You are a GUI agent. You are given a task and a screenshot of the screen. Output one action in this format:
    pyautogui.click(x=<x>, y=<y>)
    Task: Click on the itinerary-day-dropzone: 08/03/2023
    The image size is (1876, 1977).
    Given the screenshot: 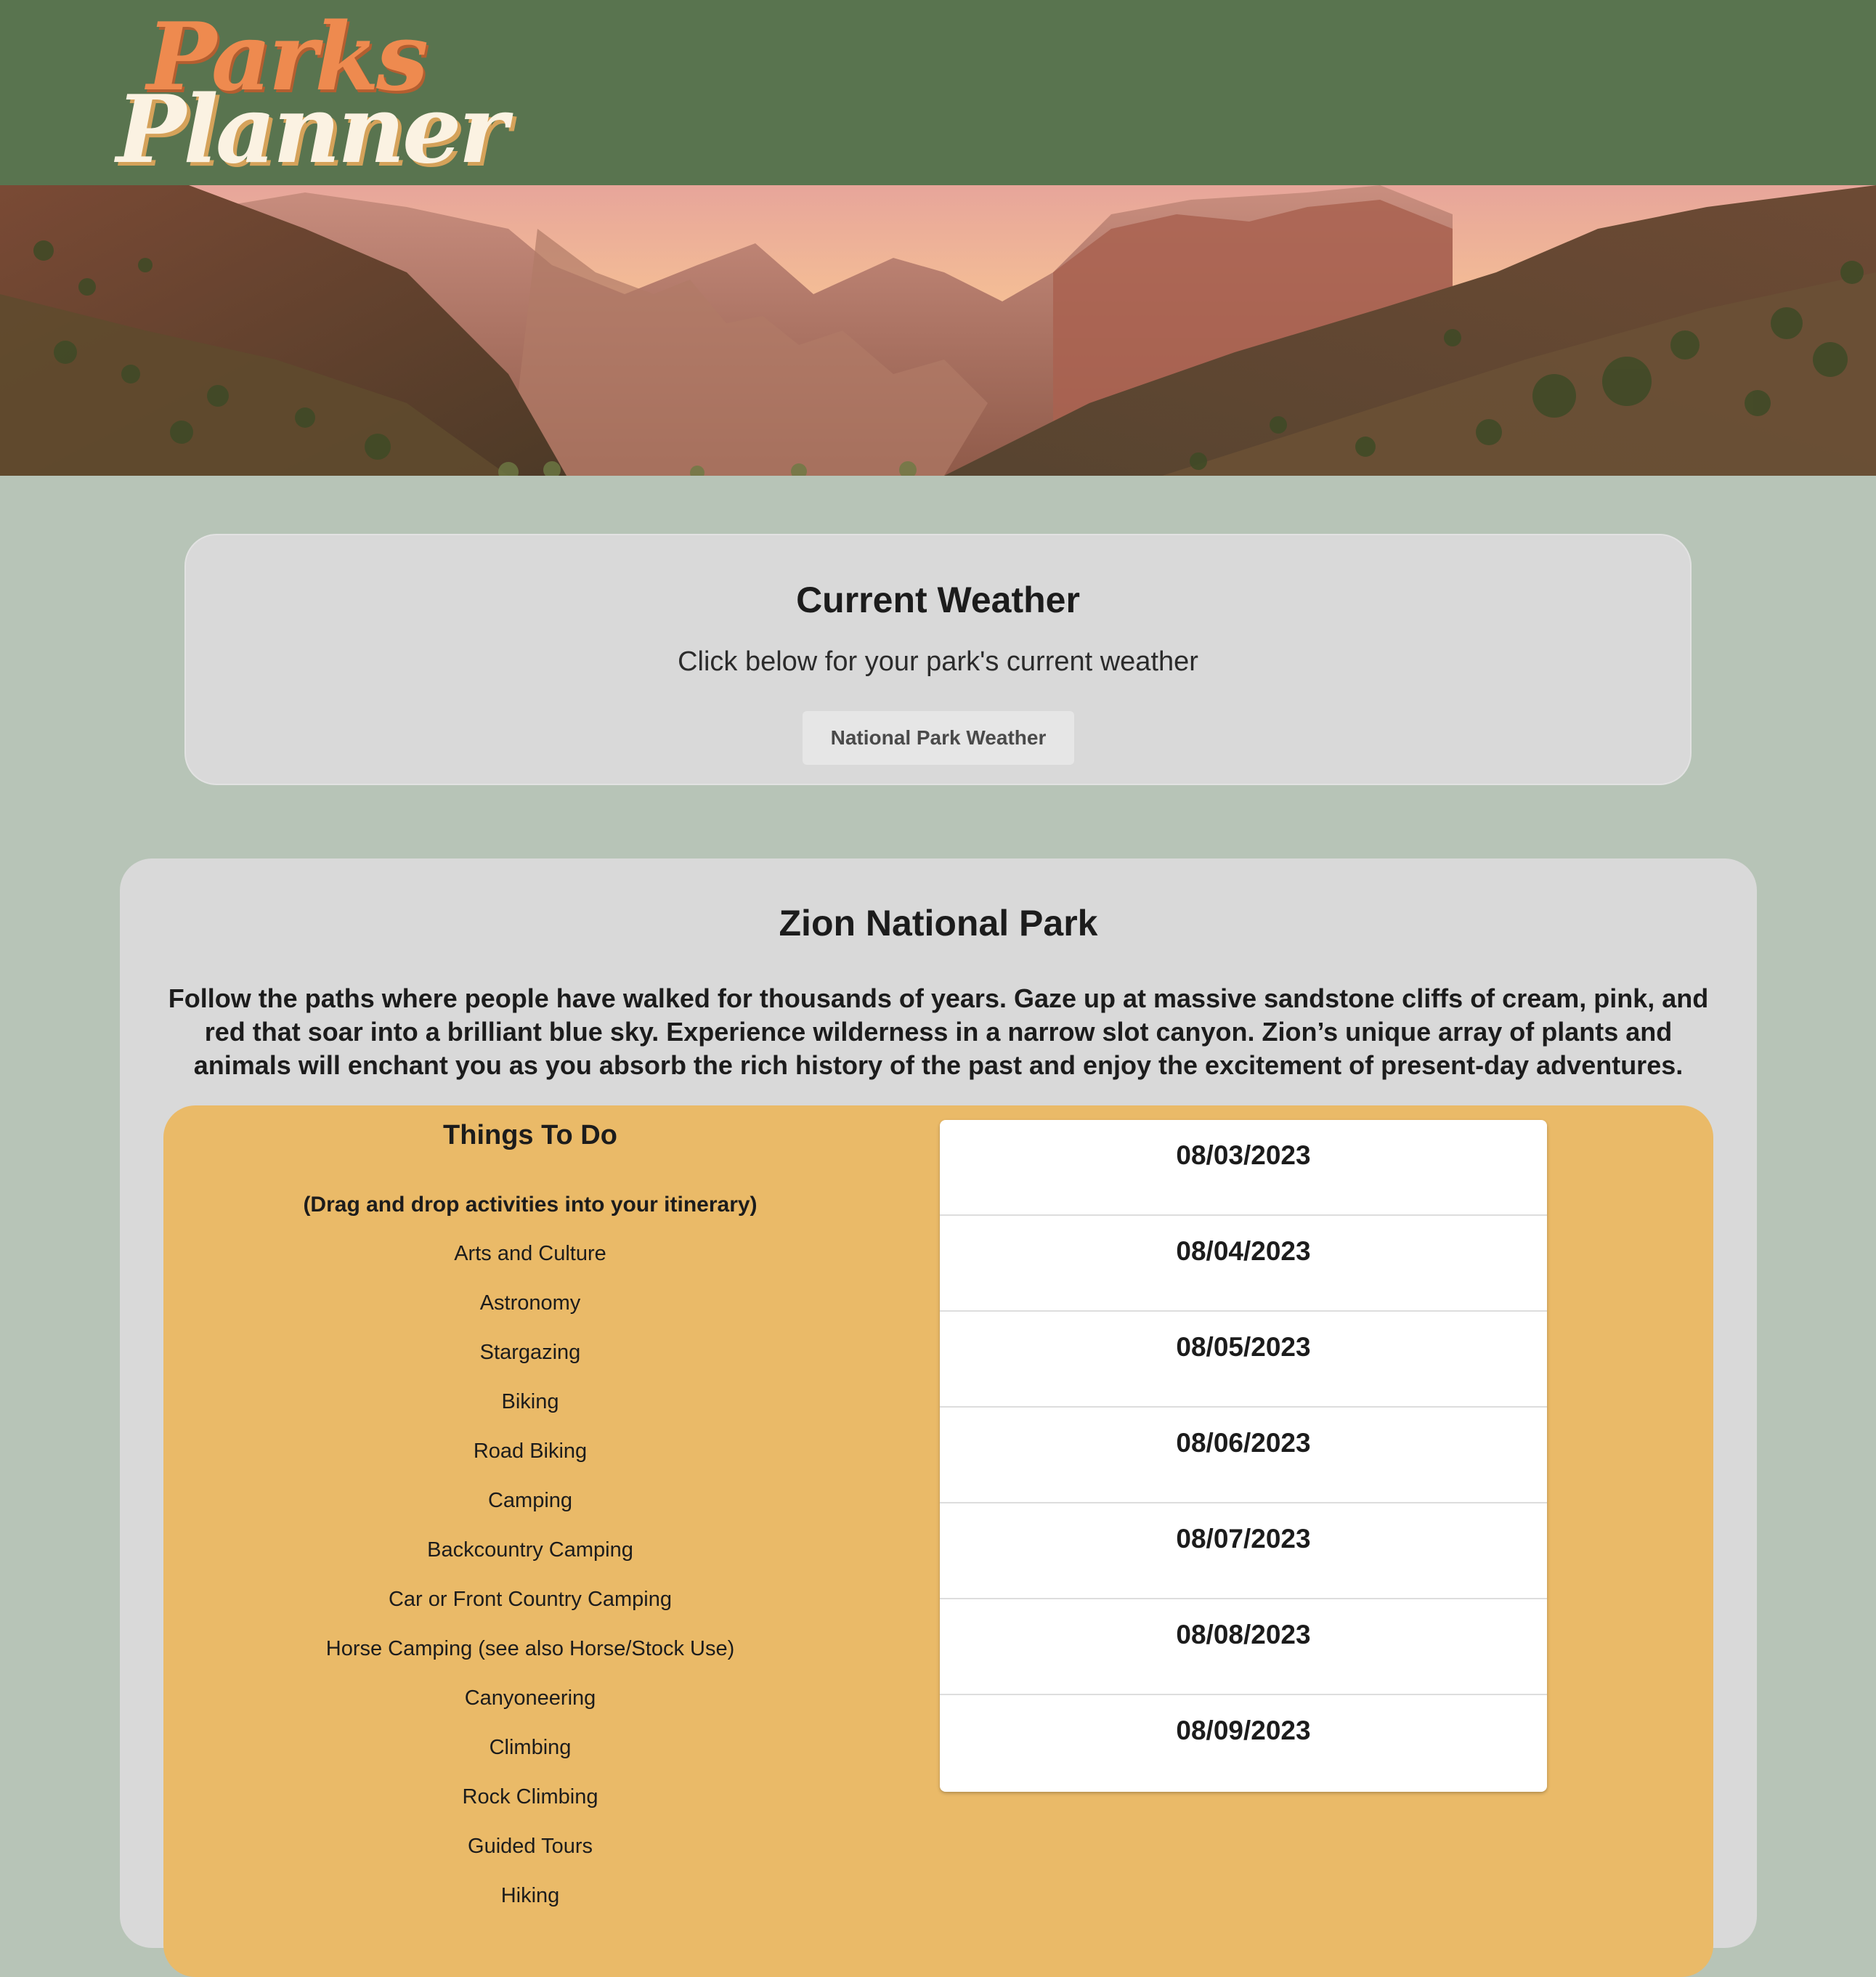 What is the action you would take?
    pyautogui.click(x=1243, y=1168)
    